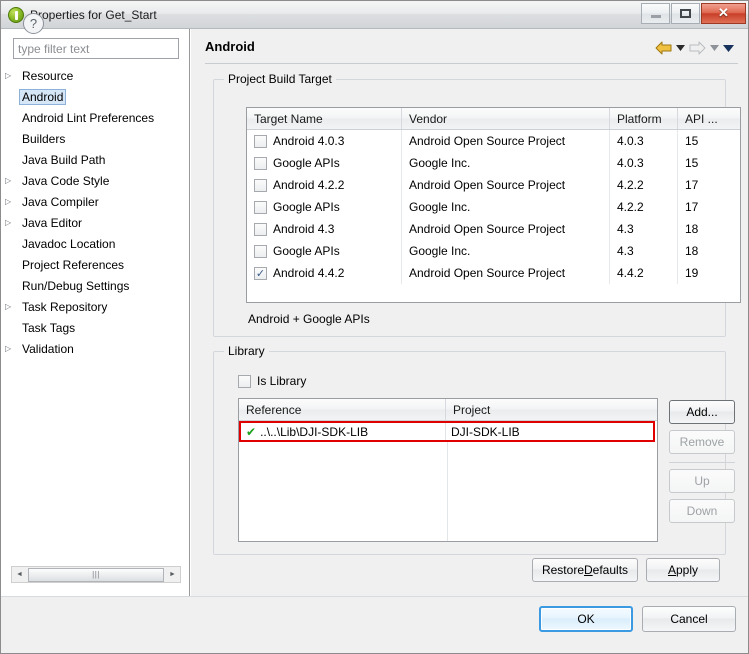 Image resolution: width=749 pixels, height=654 pixels. Describe the element at coordinates (33, 23) in the screenshot. I see `question-mark-icon: ?` at that location.